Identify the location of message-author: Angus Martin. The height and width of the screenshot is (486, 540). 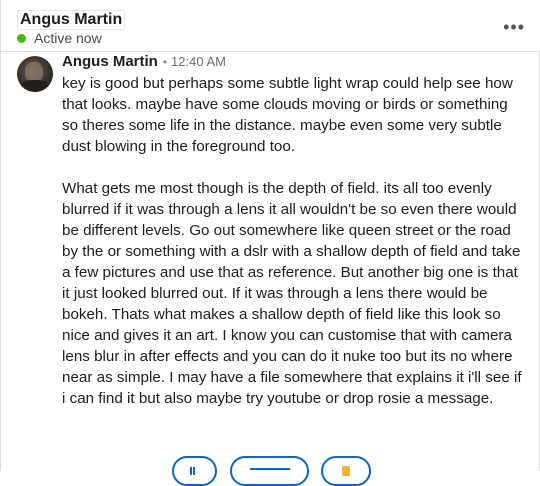
(110, 61).